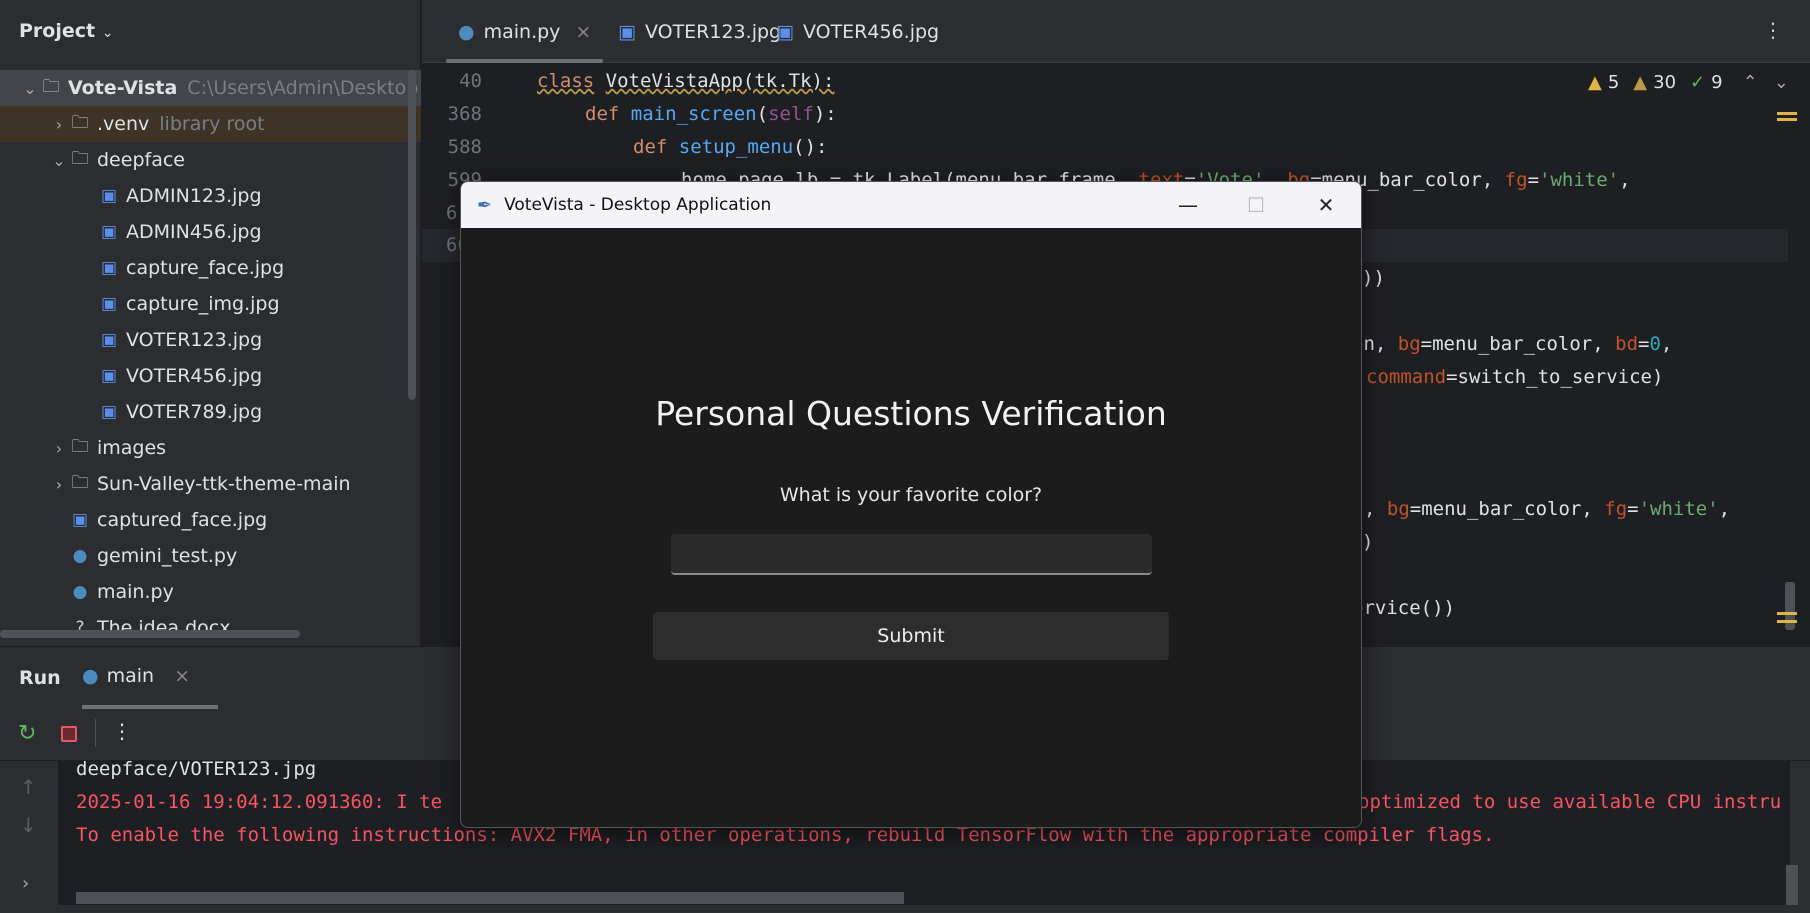 This screenshot has height=913, width=1810. I want to click on minimize-button: —, so click(1188, 205).